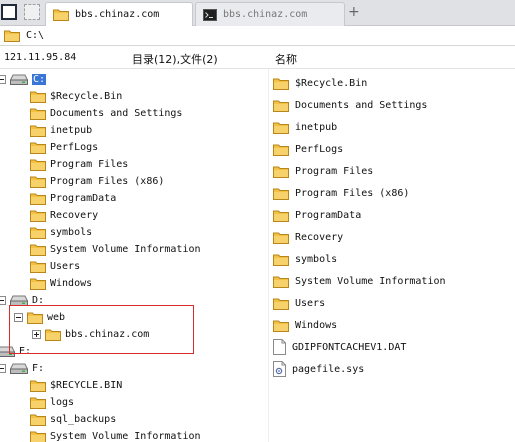 Image resolution: width=515 pixels, height=442 pixels. I want to click on tree-item-label: inetpub, so click(71, 130).